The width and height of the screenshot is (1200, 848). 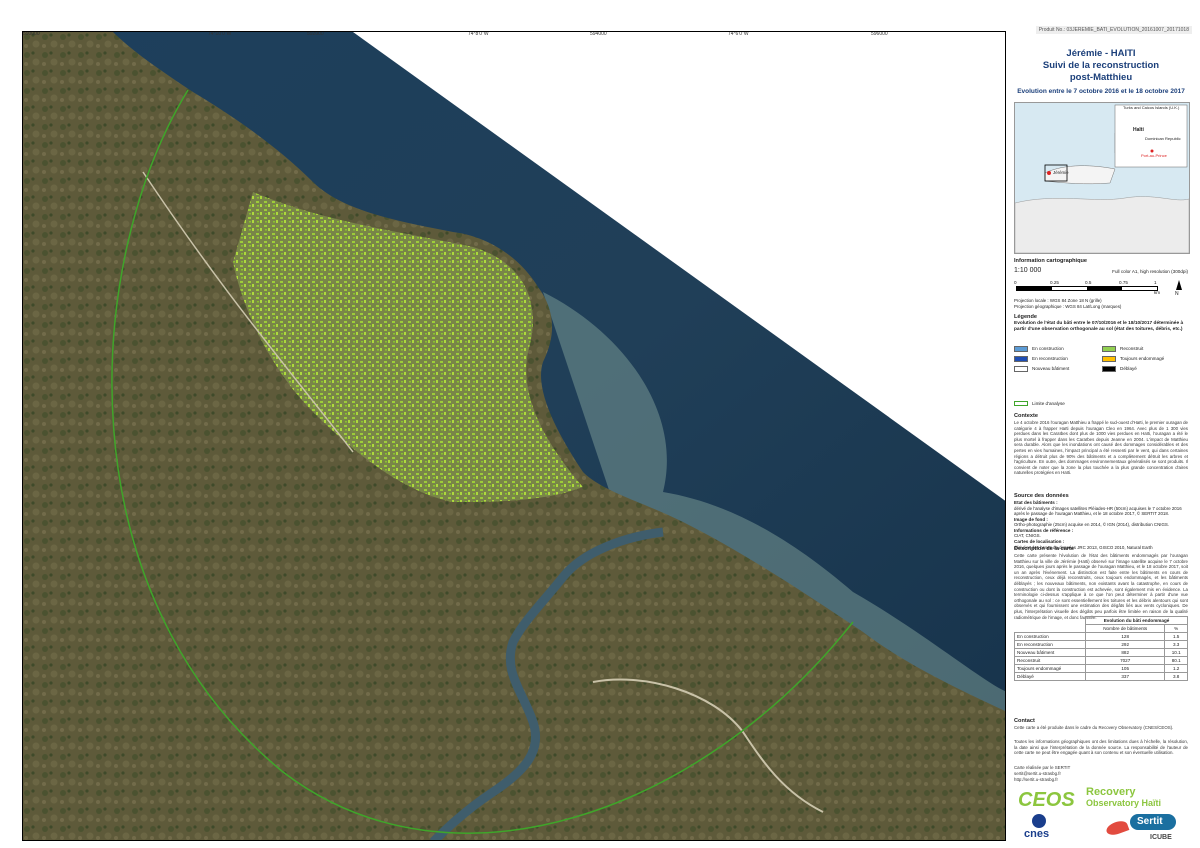 What do you see at coordinates (1050, 636) in the screenshot?
I see `stats-cell-label: En construction` at bounding box center [1050, 636].